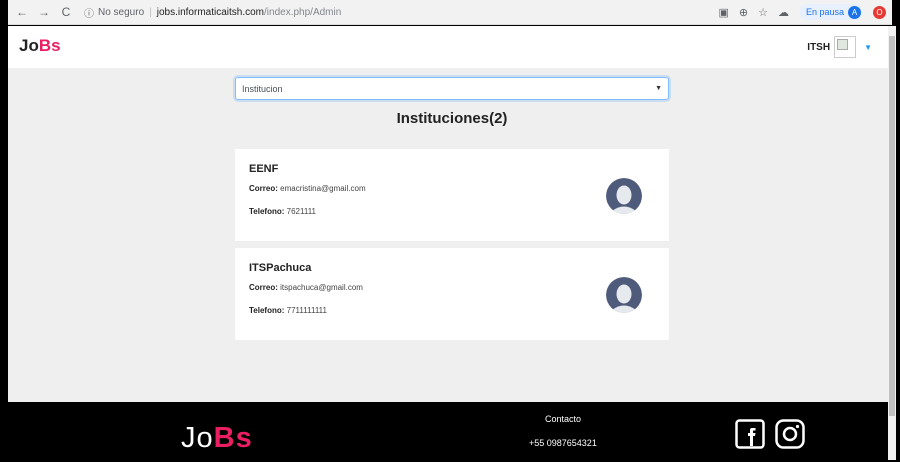  What do you see at coordinates (233, 438) in the screenshot?
I see `footer-brand-suffix: Bs` at bounding box center [233, 438].